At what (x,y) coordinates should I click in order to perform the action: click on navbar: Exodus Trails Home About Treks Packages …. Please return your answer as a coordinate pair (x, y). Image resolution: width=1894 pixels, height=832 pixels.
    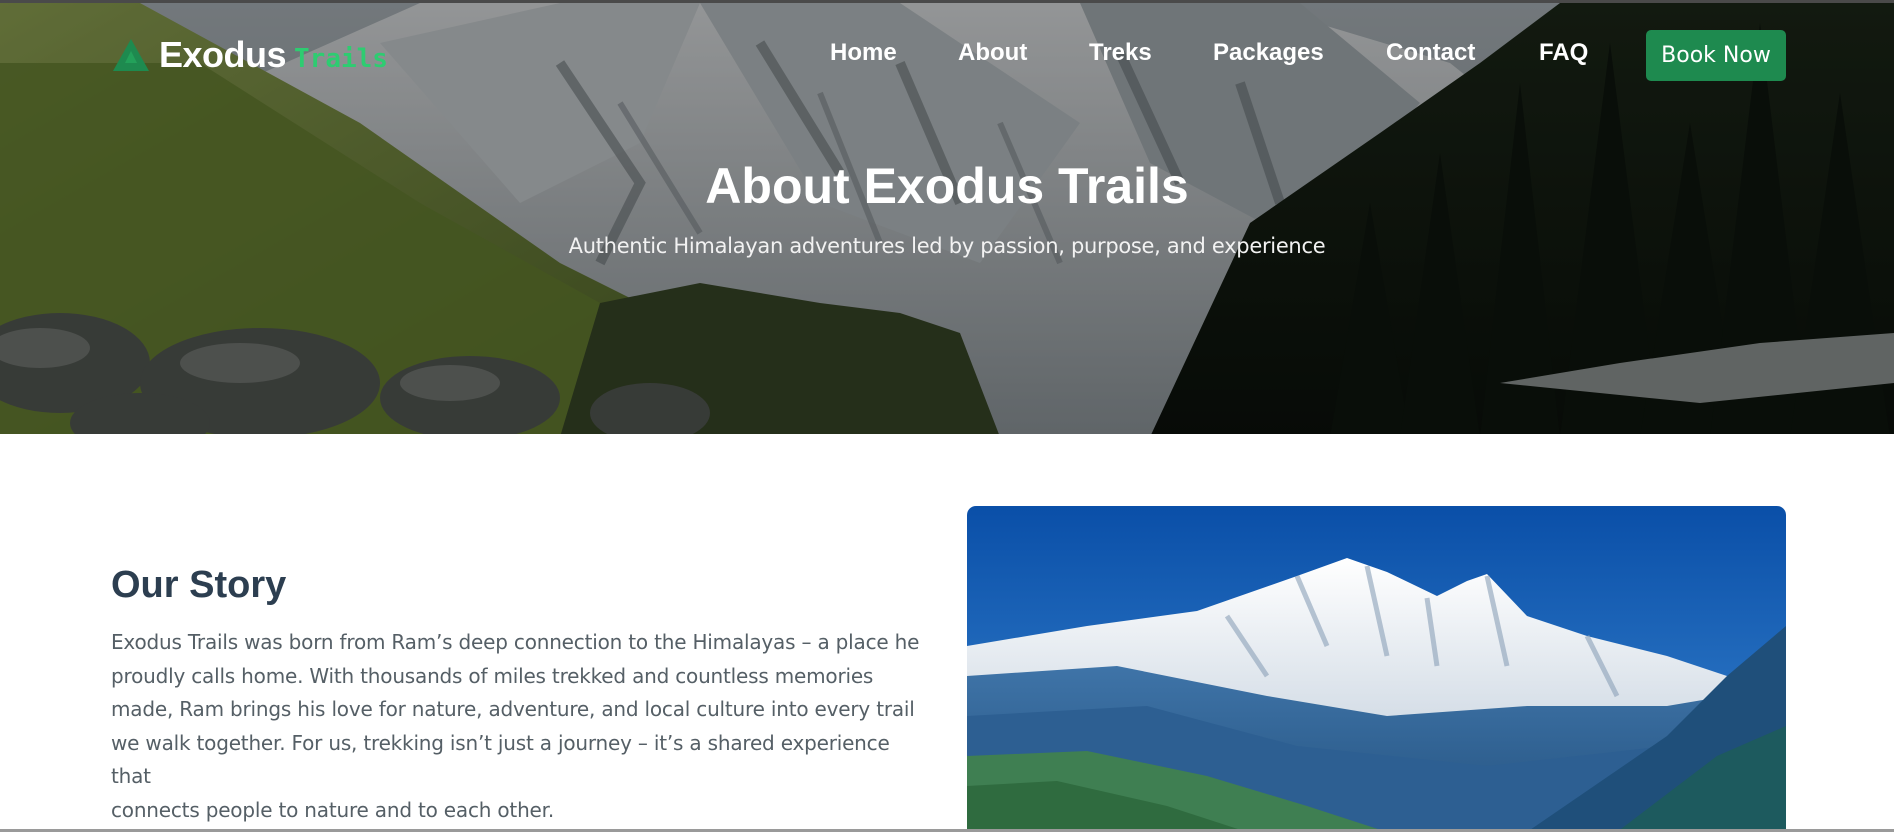
    Looking at the image, I should click on (947, 55).